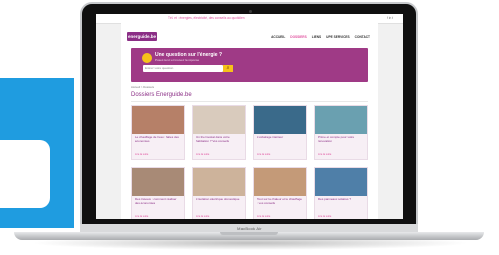 The height and width of the screenshot is (255, 499). Describe the element at coordinates (249, 228) in the screenshot. I see `laptop-brand-label: MacBook Air` at that location.